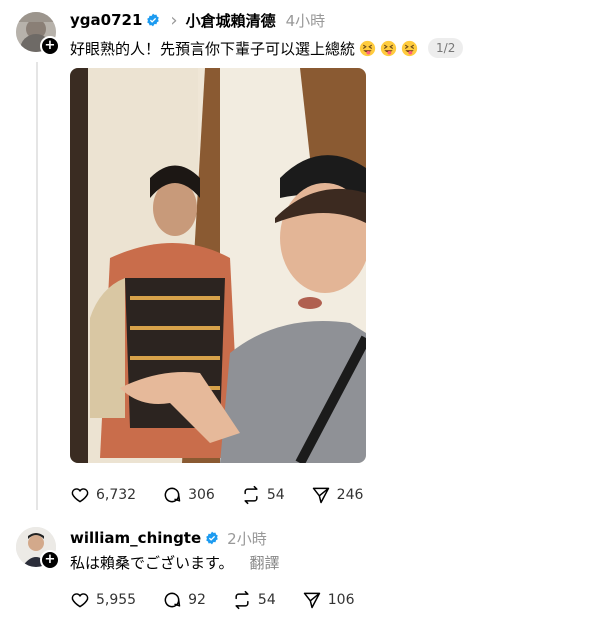 The width and height of the screenshot is (590, 627). I want to click on chevron-right-icon: ›, so click(174, 20).